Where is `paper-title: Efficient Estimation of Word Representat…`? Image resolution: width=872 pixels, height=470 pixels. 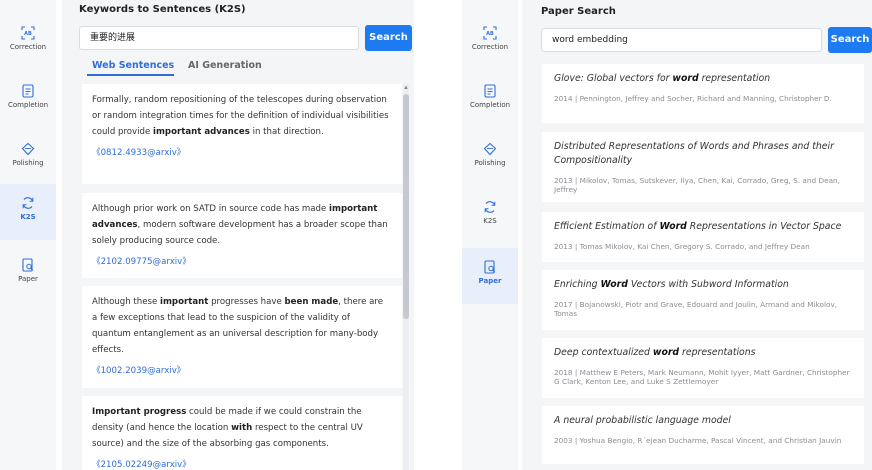
paper-title: Efficient Estimation of Word Representat… is located at coordinates (703, 227).